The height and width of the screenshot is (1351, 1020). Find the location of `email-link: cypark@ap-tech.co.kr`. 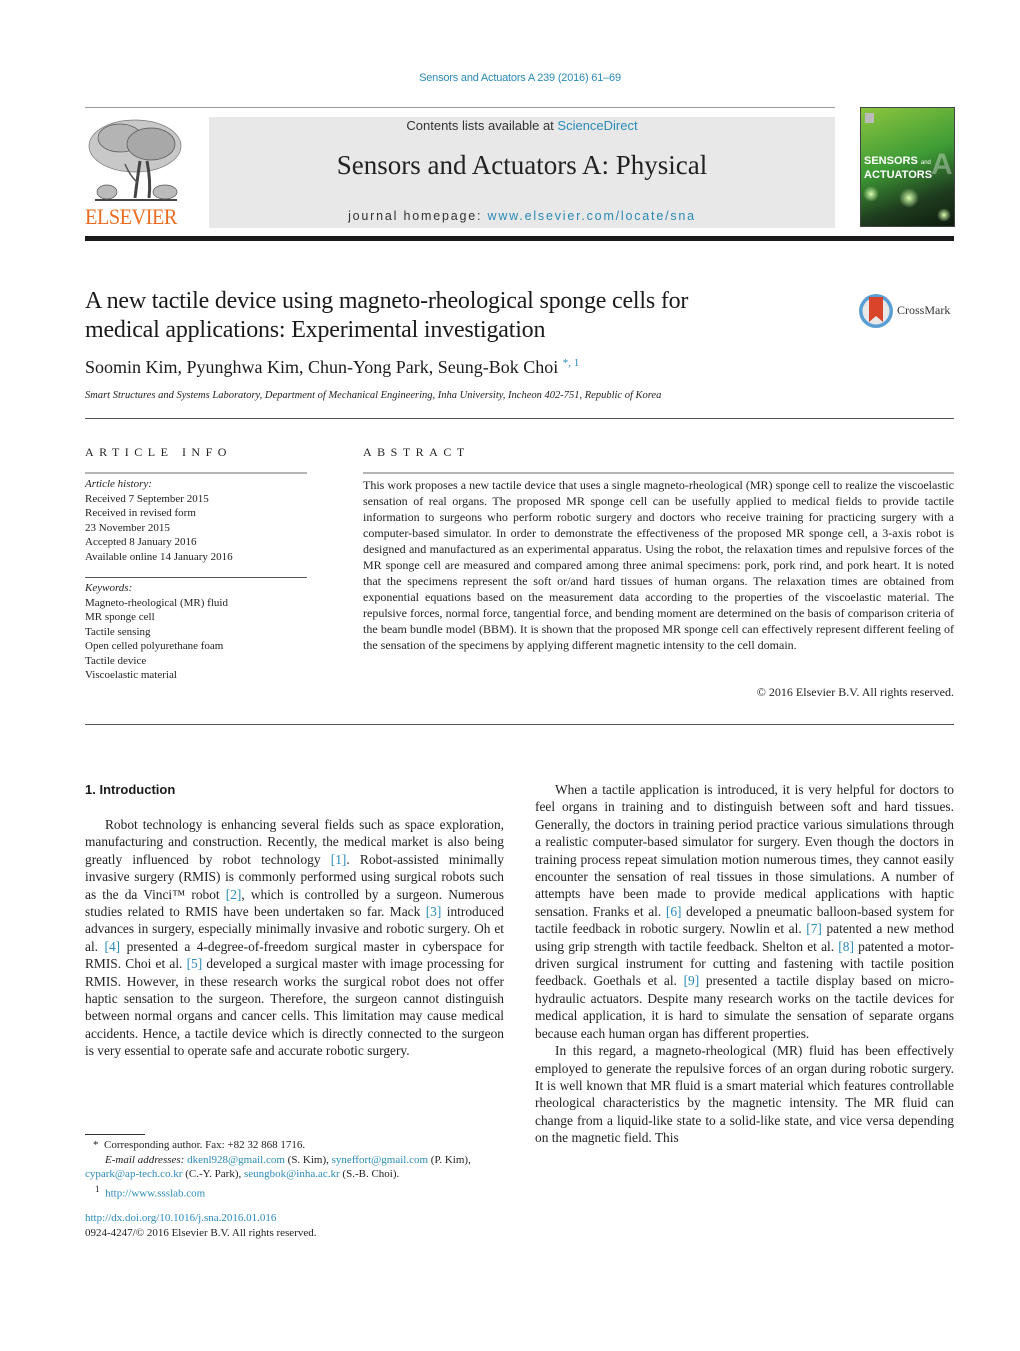

email-link: cypark@ap-tech.co.kr is located at coordinates (133, 1174).